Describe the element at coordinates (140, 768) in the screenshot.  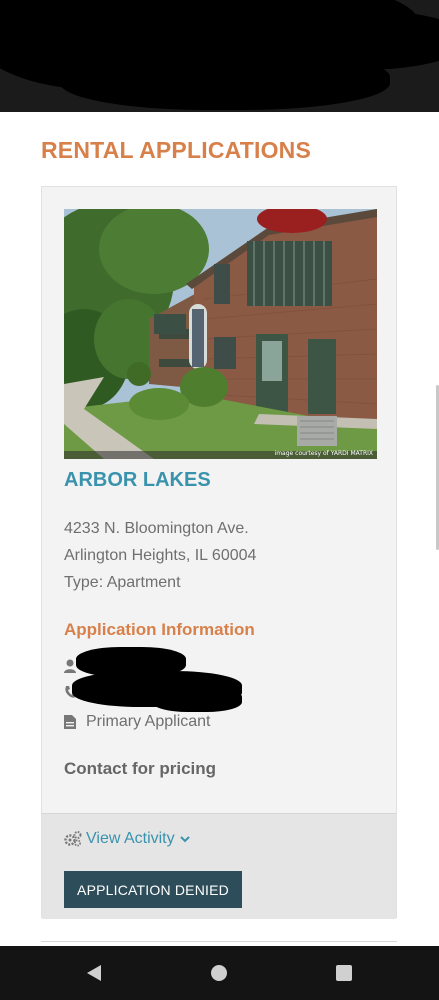
I see `pricing-text: Contact for pricing` at that location.